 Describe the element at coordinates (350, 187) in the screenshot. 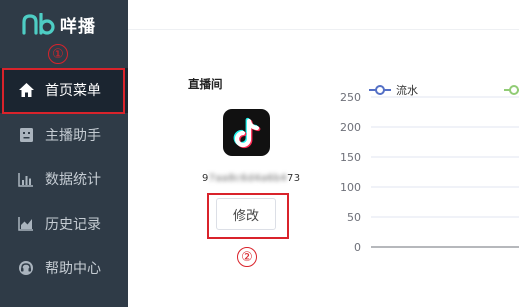

I see `y-tick-label: 100` at that location.